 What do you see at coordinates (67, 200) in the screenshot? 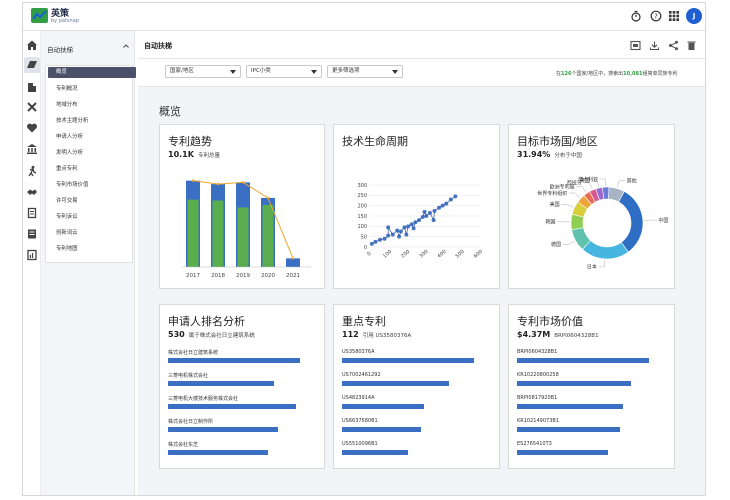
I see `subnav-item-licensing: 许可交易` at bounding box center [67, 200].